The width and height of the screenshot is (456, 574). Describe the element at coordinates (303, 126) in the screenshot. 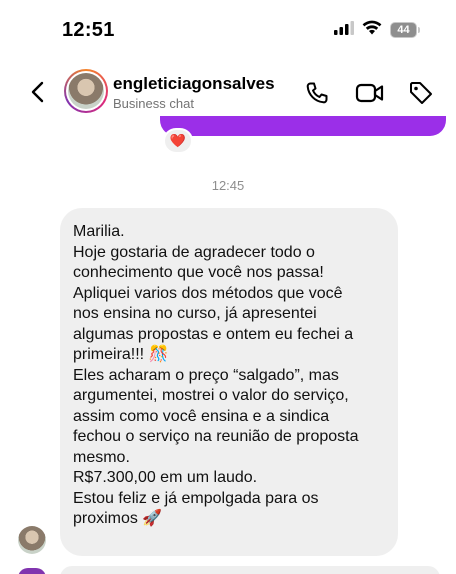

I see `previous-outgoing-message` at that location.